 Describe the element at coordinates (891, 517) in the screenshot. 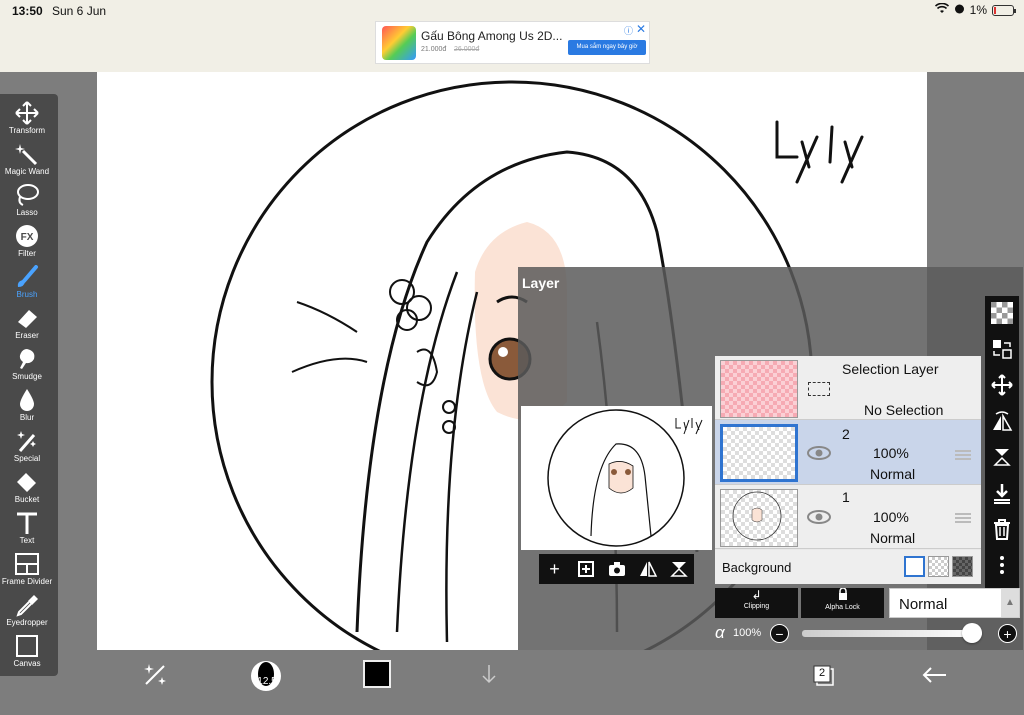

I see `layer-opacity: 100%` at that location.